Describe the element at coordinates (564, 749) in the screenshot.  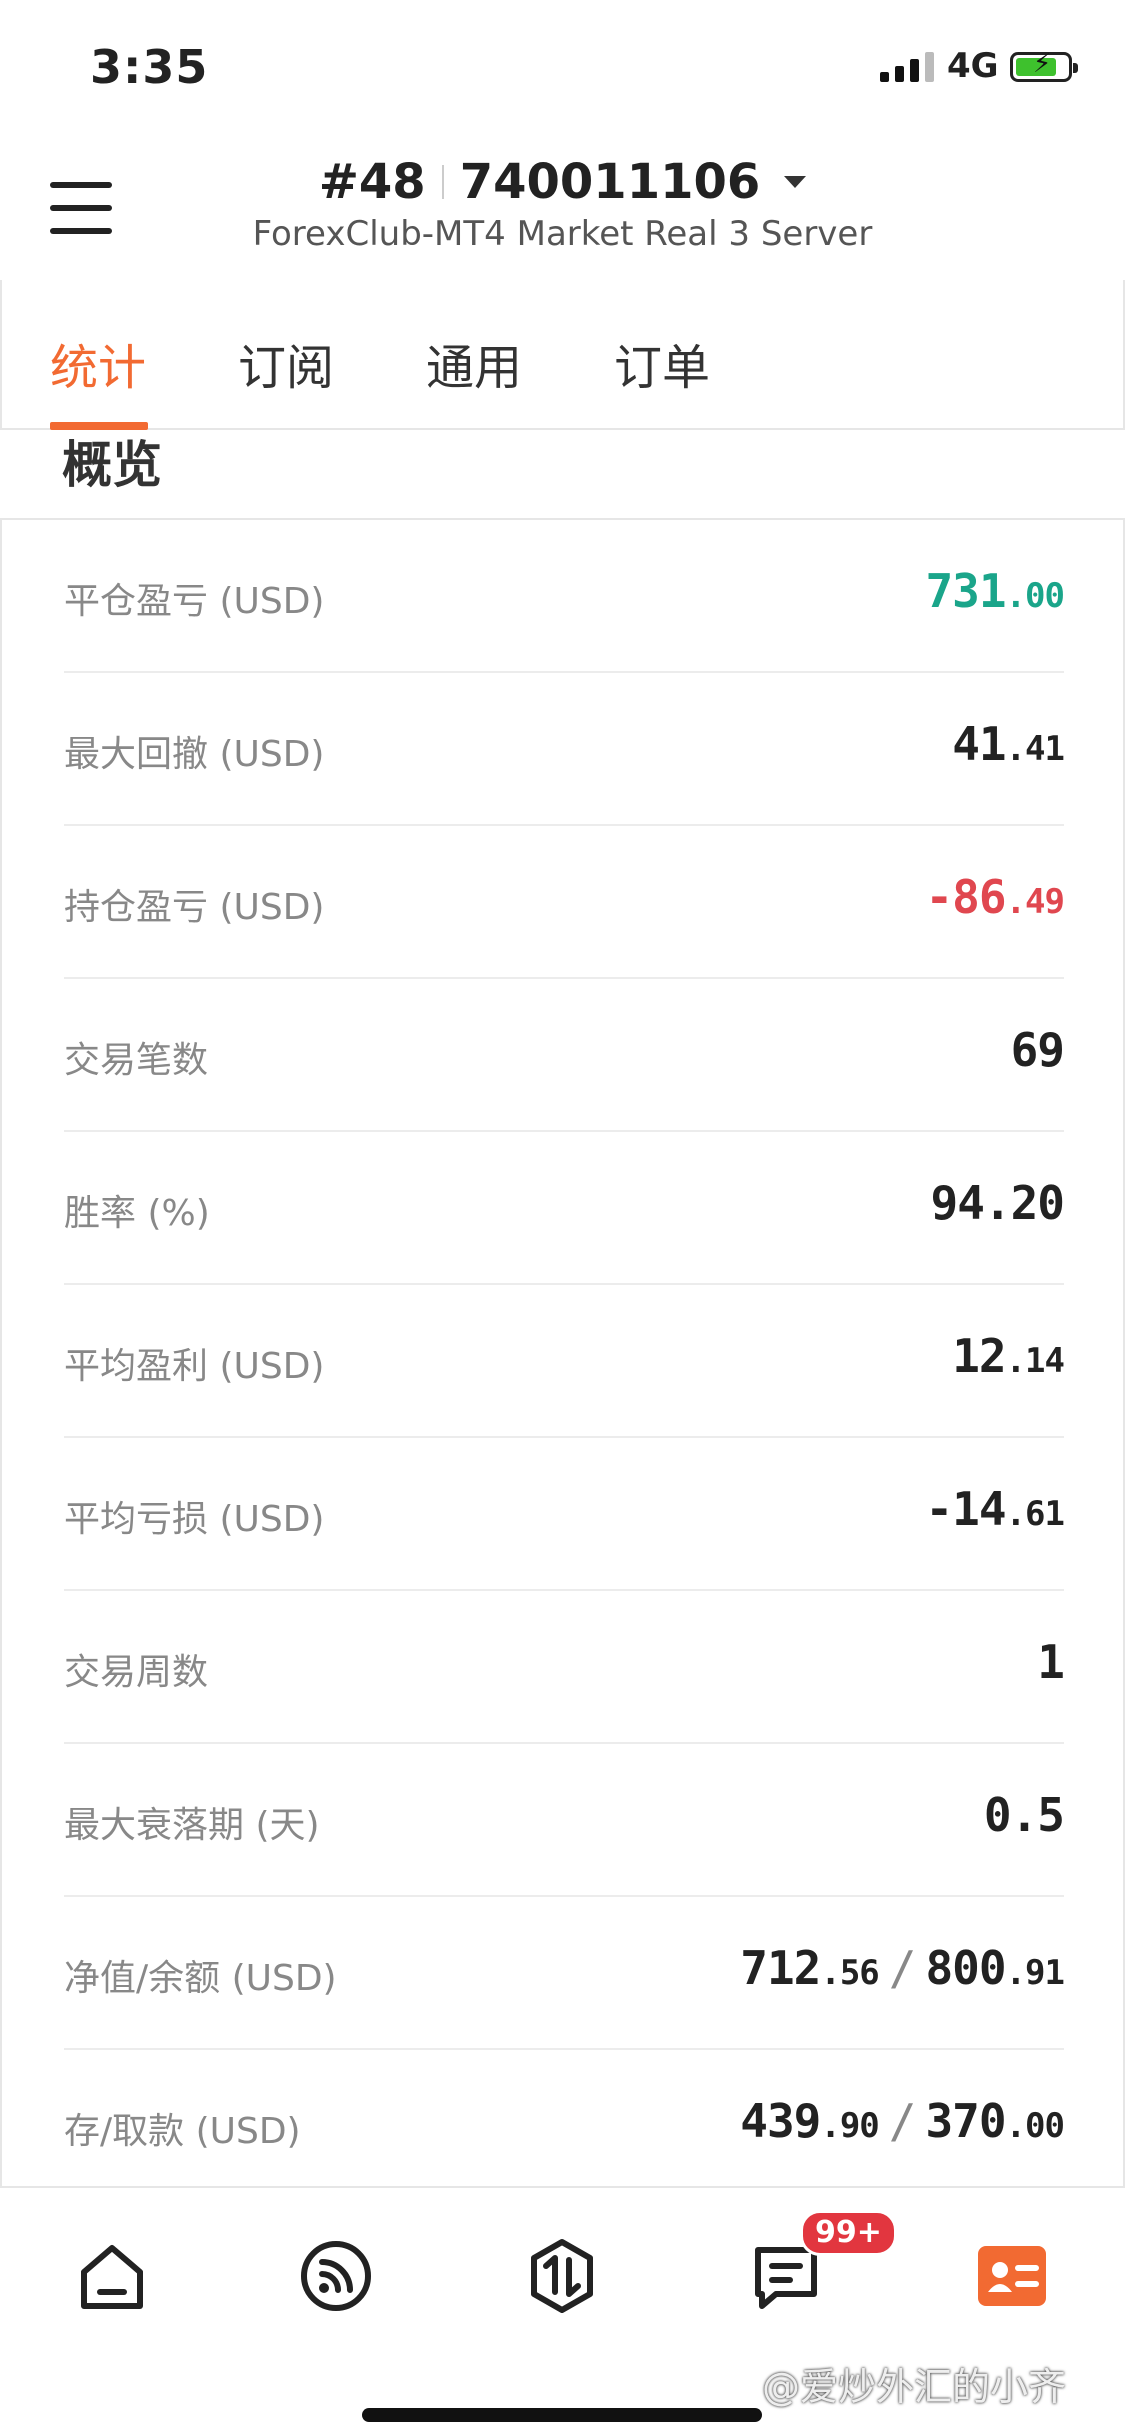
I see `stat-row-max-drawdown: 最大回撤 (USD) 41.41` at that location.